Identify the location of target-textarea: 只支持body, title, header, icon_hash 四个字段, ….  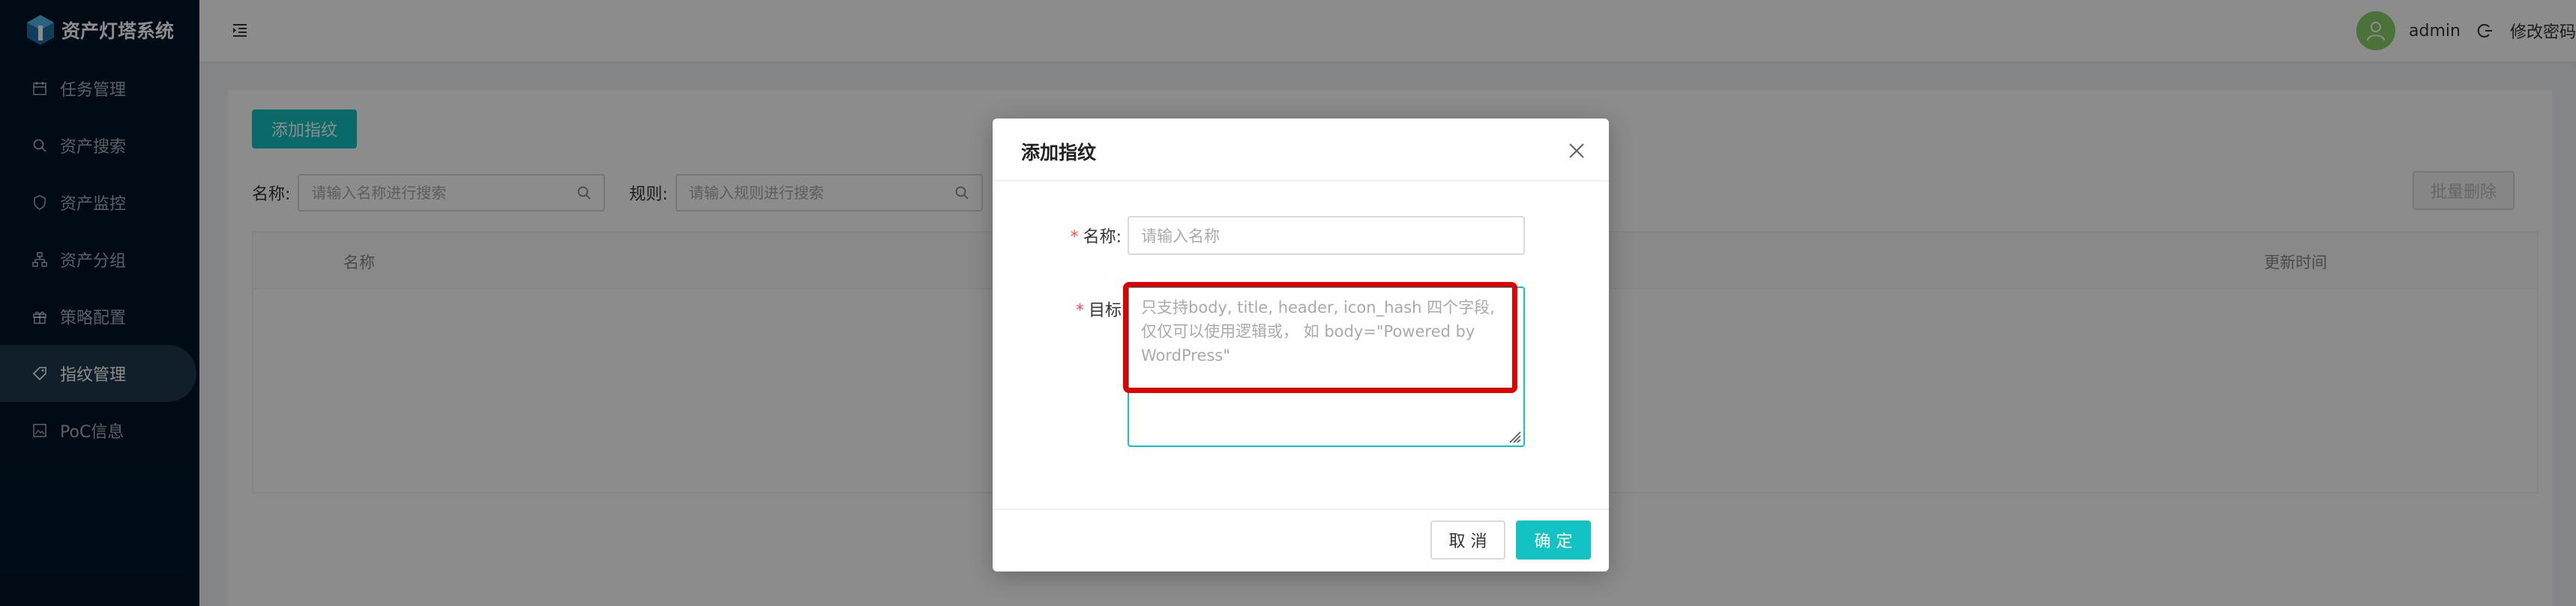
(1327, 366).